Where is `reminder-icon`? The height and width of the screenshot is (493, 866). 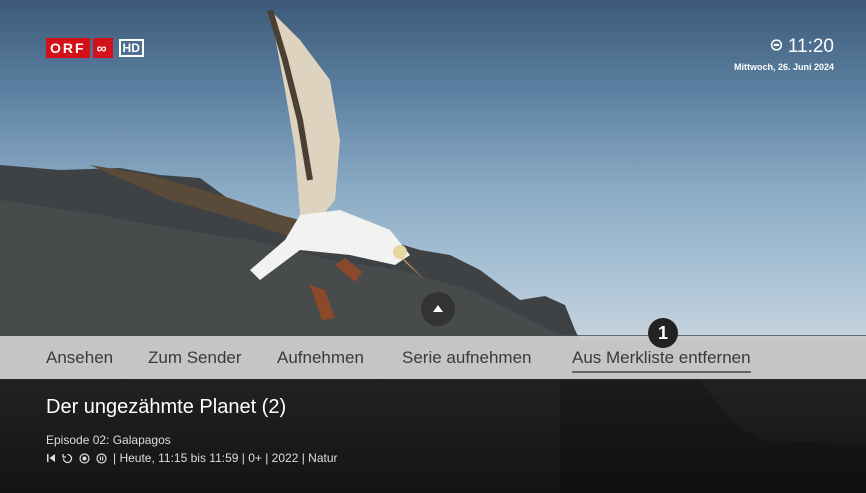
reminder-icon is located at coordinates (776, 47).